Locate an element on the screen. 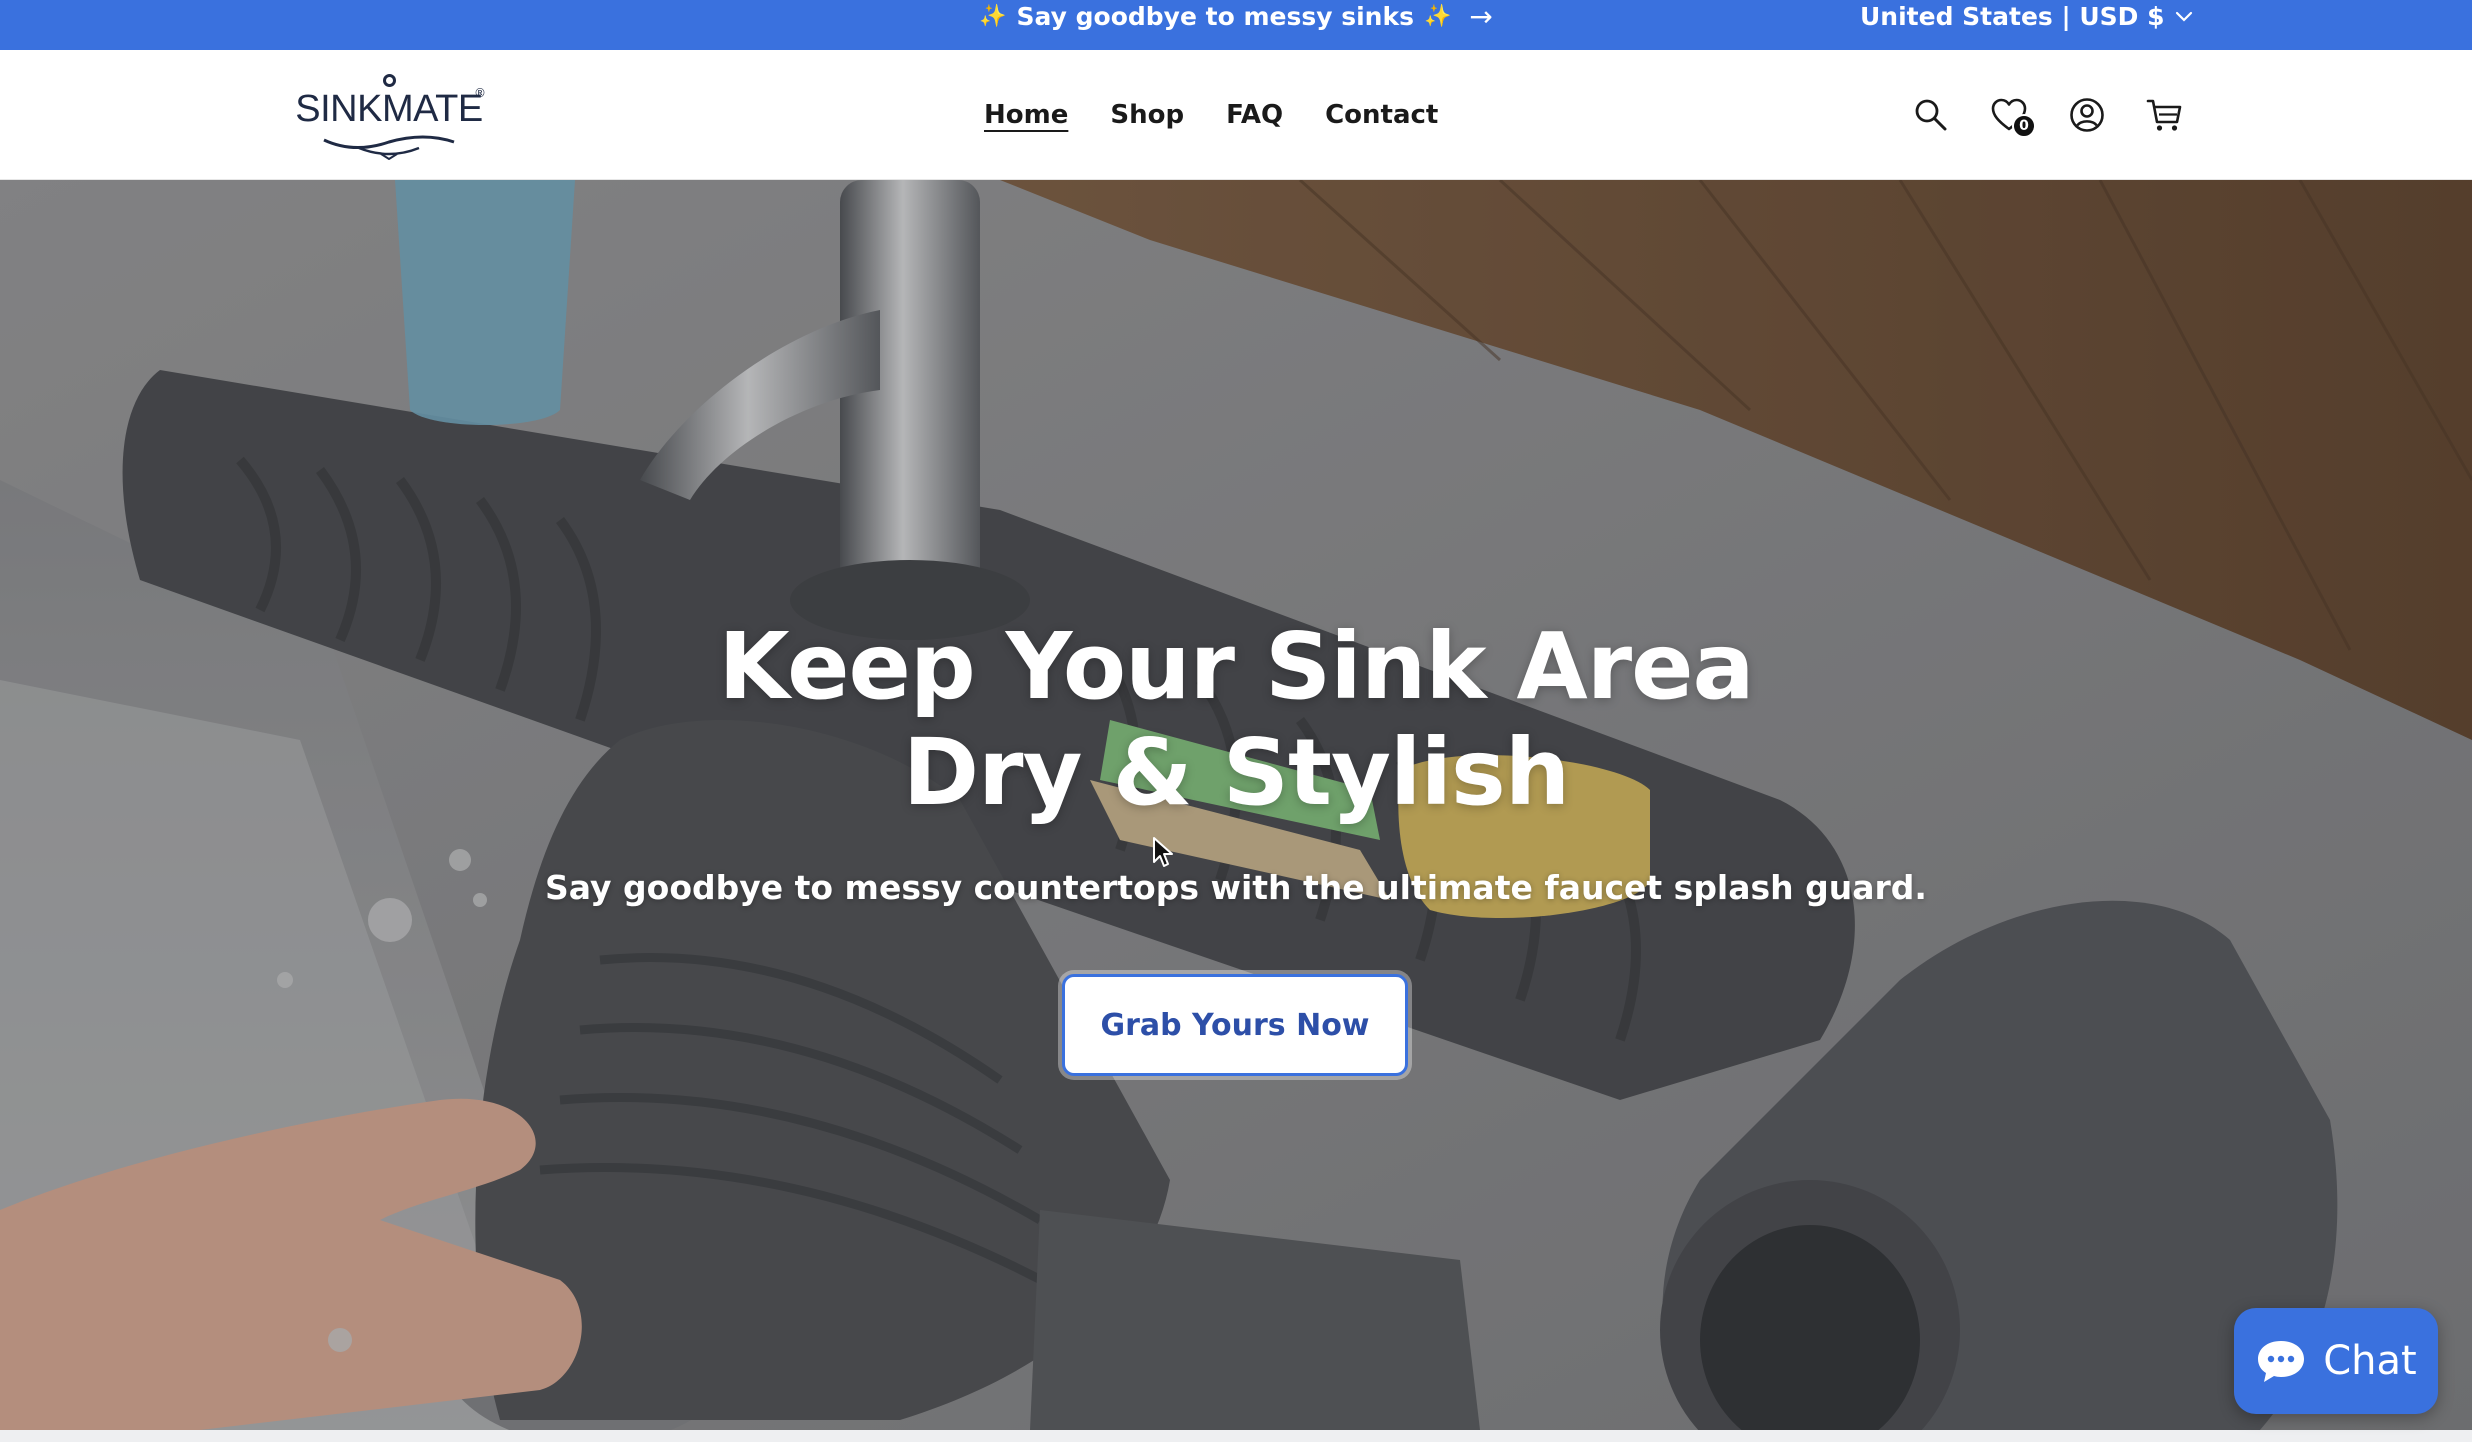 Image resolution: width=2472 pixels, height=1442 pixels. cart-icon is located at coordinates (2164, 115).